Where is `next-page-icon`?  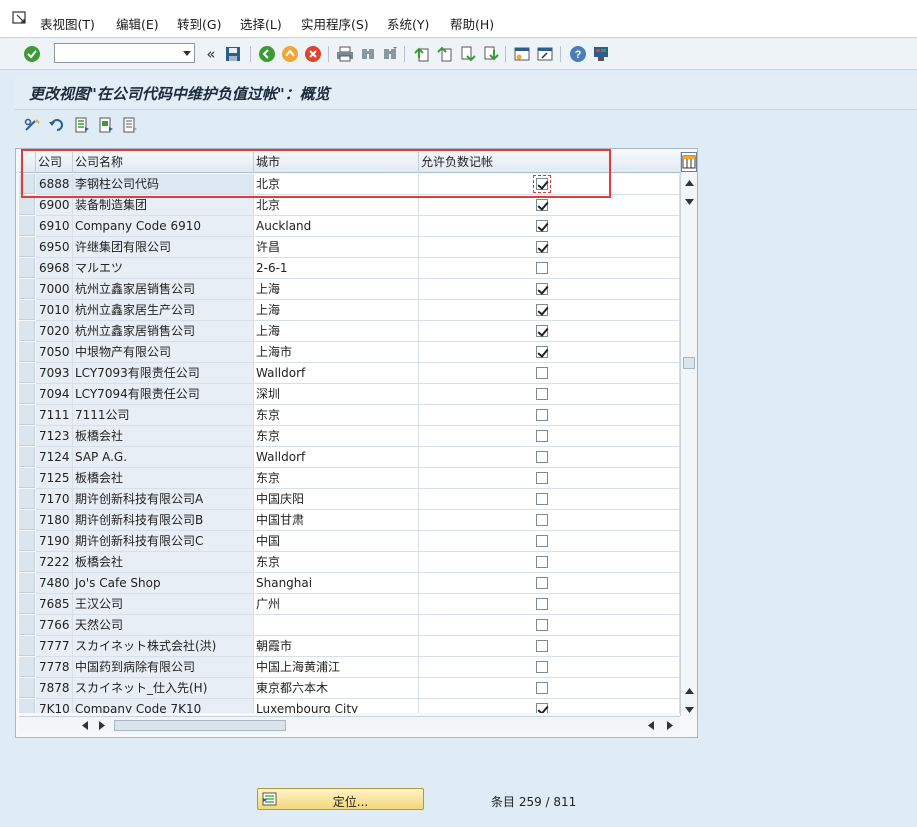
next-page-icon is located at coordinates (468, 54).